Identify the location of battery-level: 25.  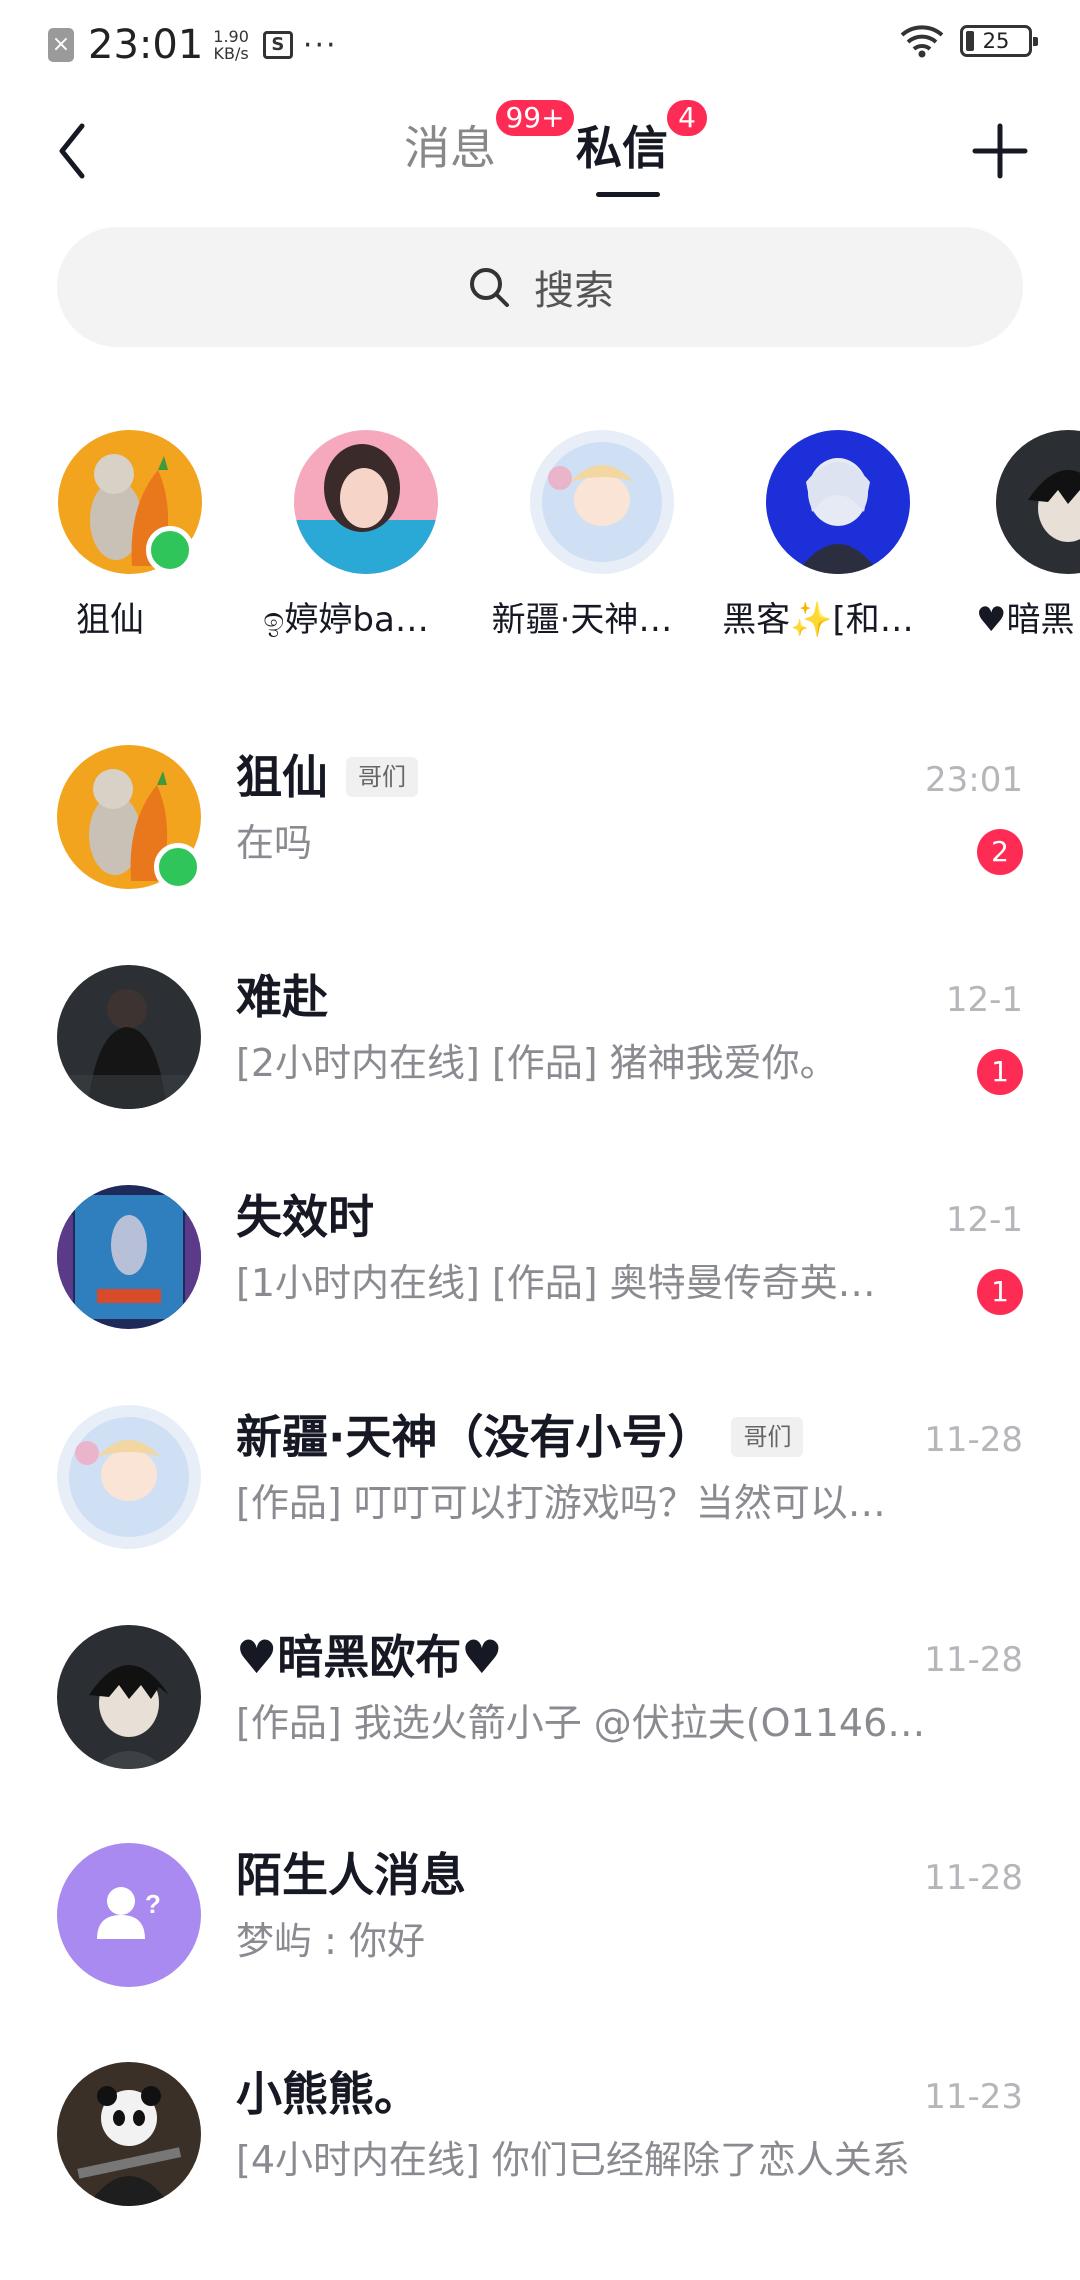
(996, 41).